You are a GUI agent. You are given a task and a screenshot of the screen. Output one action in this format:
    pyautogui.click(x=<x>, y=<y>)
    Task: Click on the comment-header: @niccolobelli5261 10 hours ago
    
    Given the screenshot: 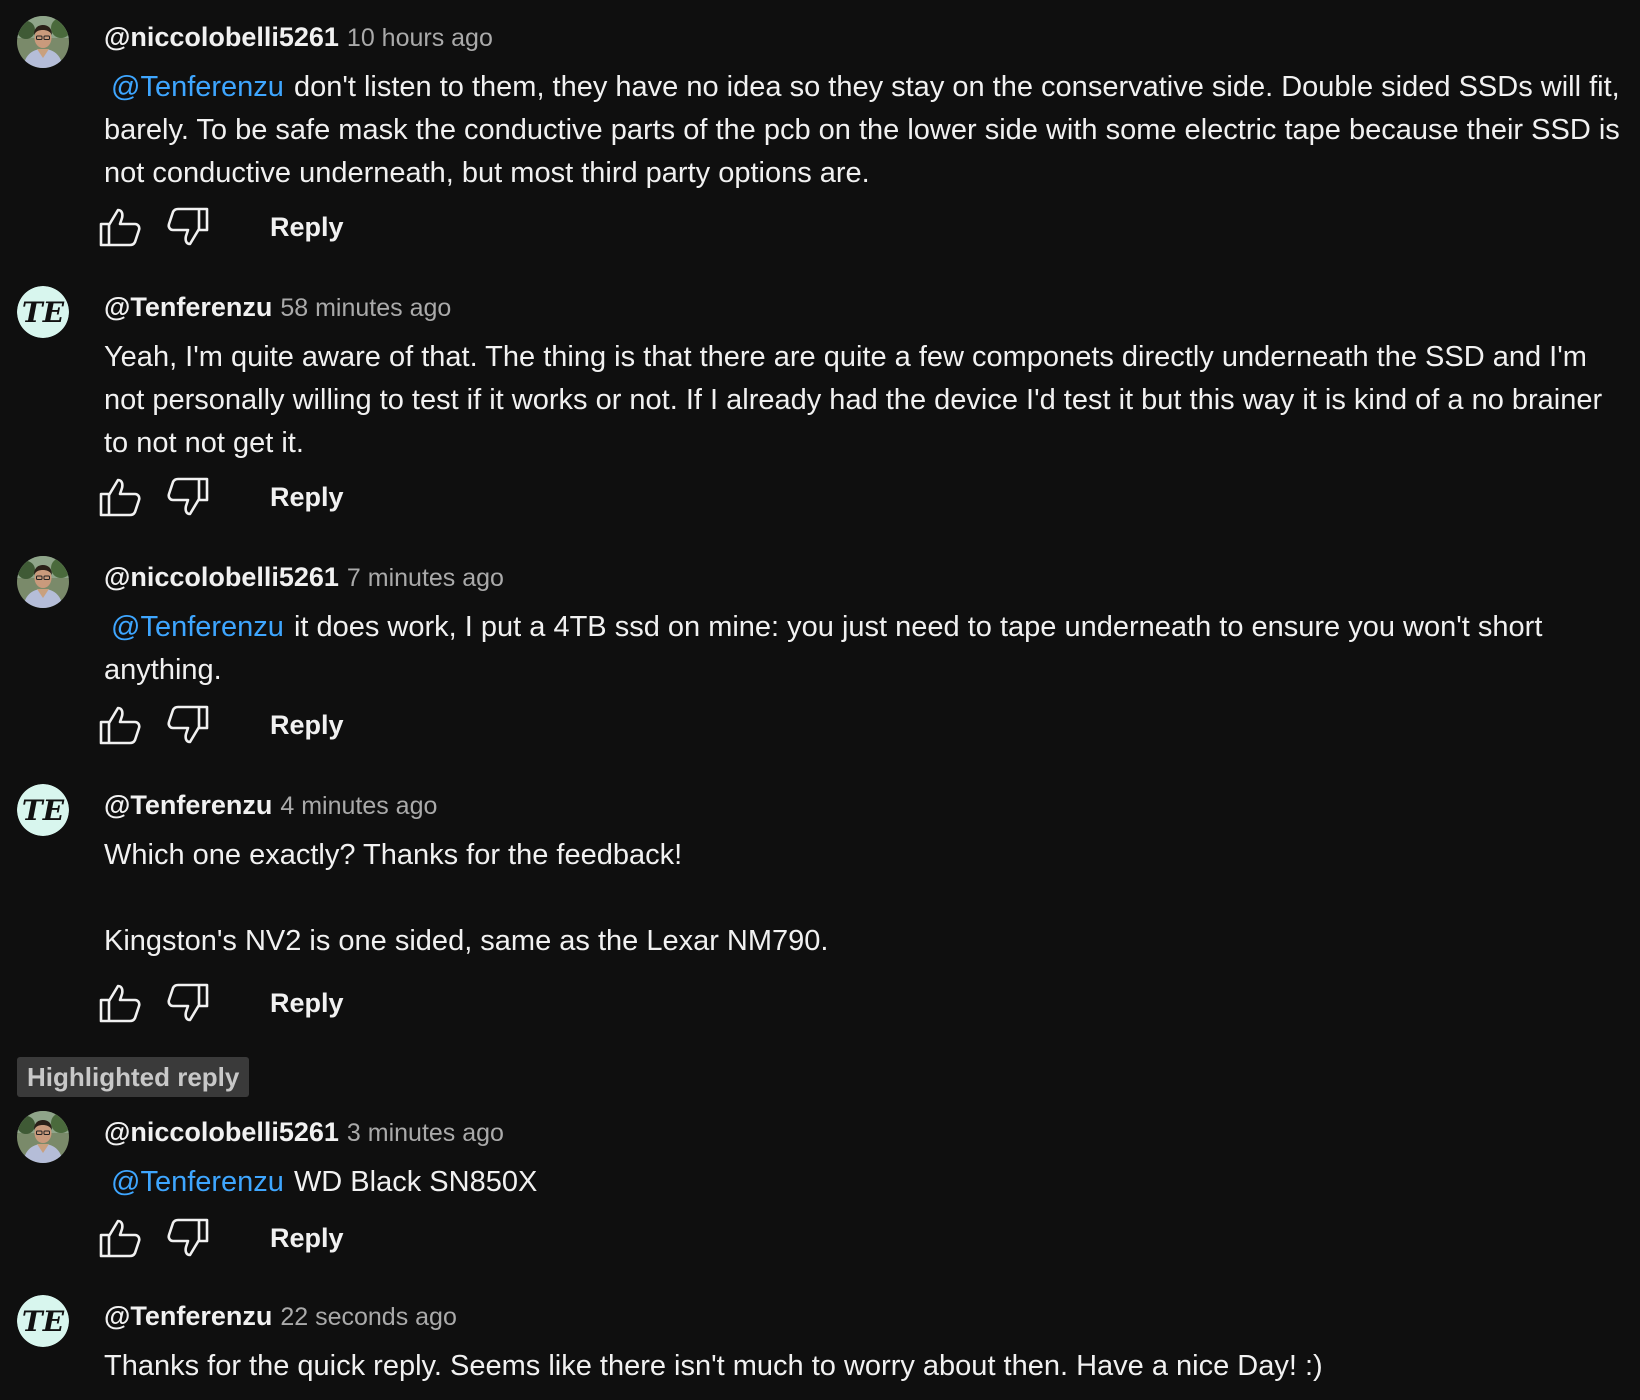 What is the action you would take?
    pyautogui.click(x=298, y=39)
    